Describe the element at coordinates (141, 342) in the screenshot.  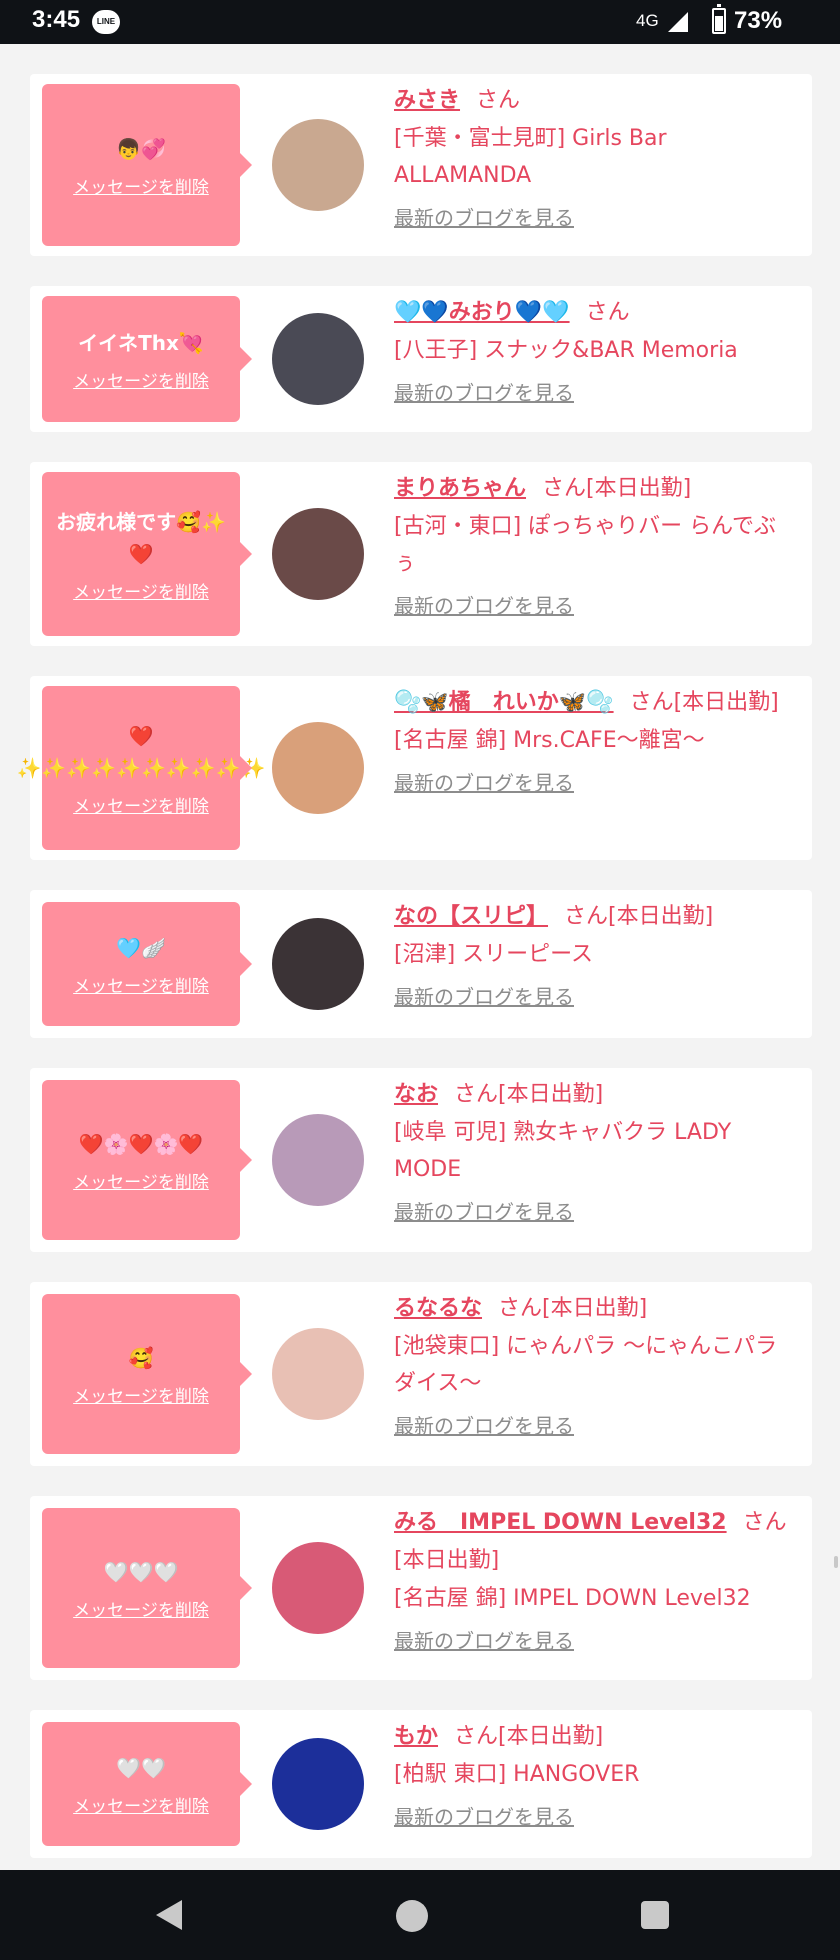
I see `message-text: イイネThx💘` at that location.